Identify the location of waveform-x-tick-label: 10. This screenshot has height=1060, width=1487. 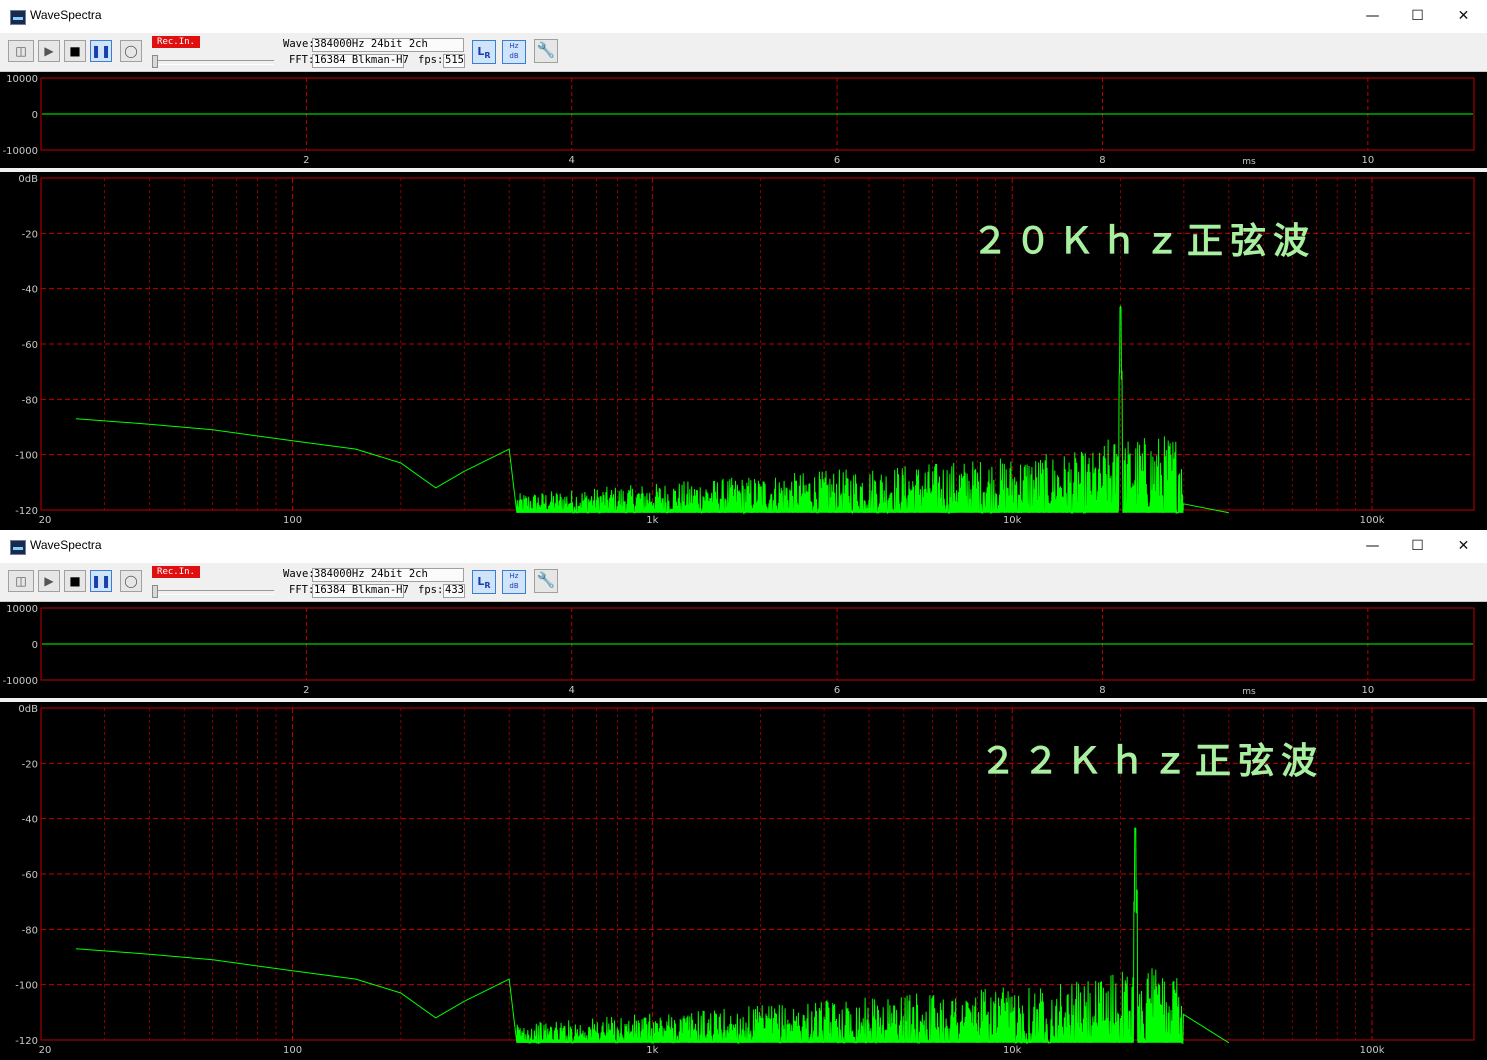
(1367, 690).